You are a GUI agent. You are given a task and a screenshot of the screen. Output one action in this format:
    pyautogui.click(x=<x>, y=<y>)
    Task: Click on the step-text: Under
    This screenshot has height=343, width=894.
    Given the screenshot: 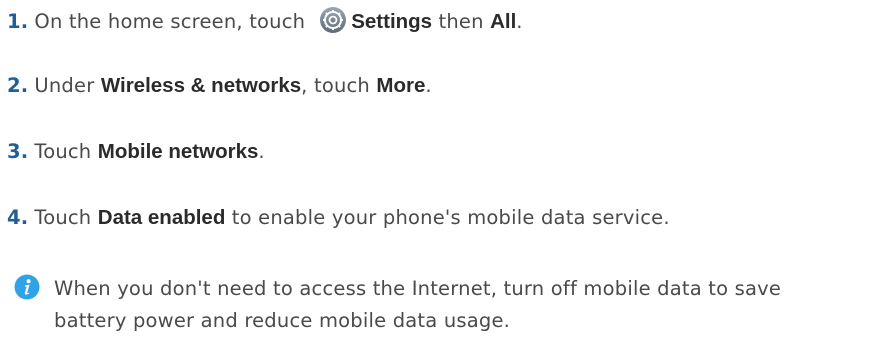 What is the action you would take?
    pyautogui.click(x=67, y=85)
    